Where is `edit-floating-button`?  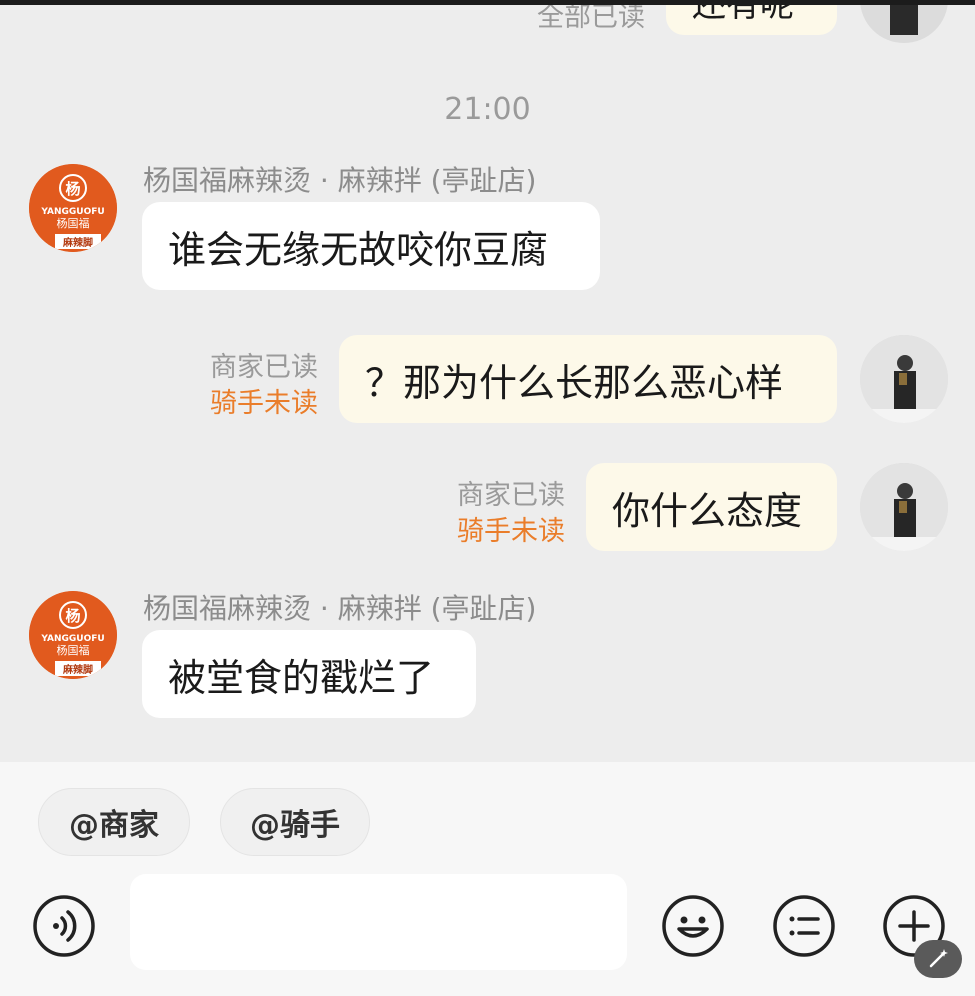 edit-floating-button is located at coordinates (938, 959).